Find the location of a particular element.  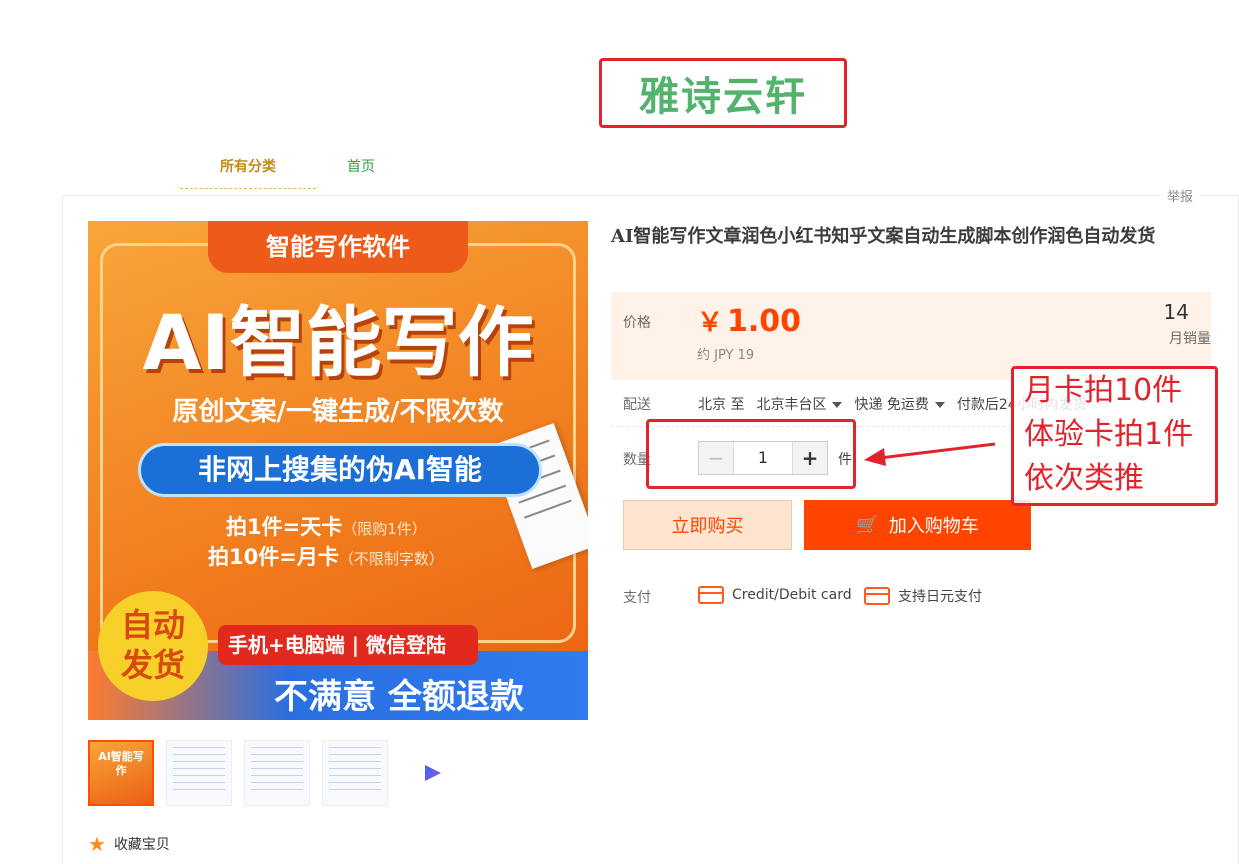

payment-option-card: Credit/Debit card is located at coordinates (775, 595).